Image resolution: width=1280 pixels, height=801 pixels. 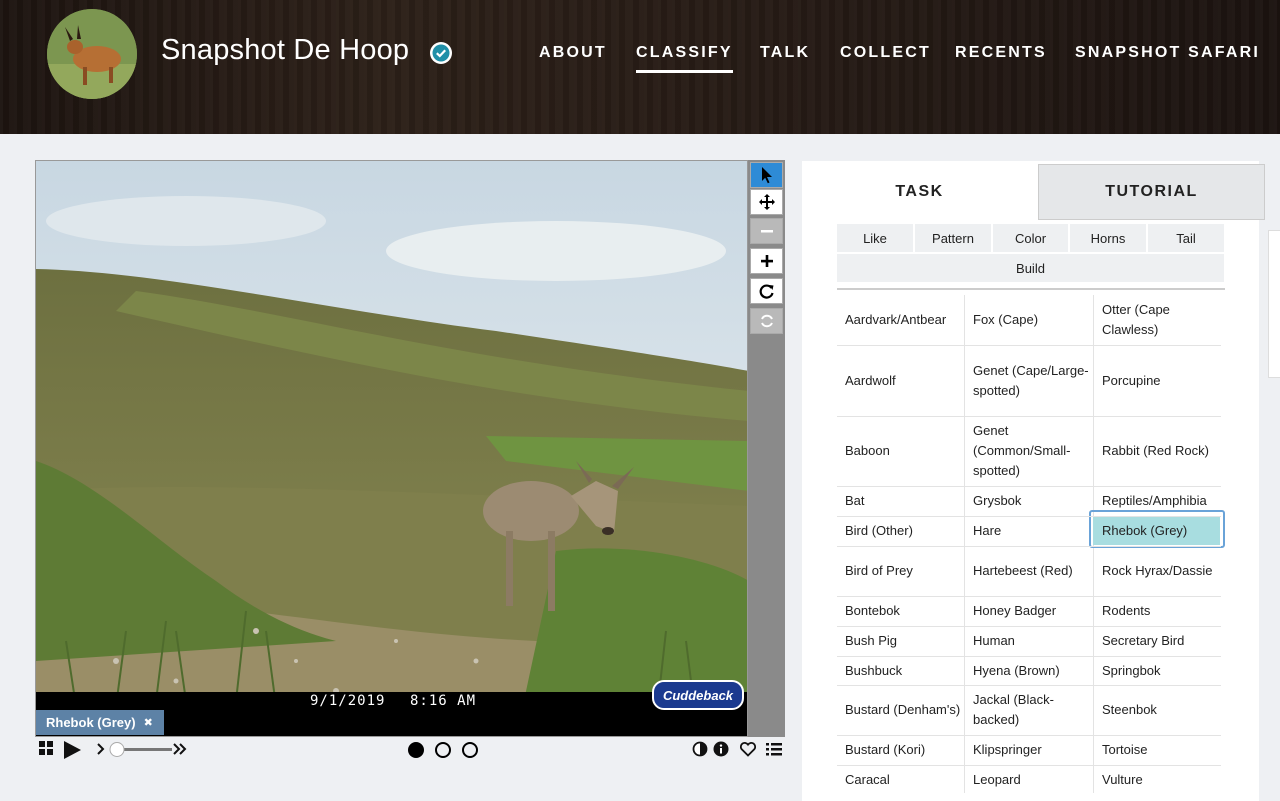 What do you see at coordinates (1157, 611) in the screenshot?
I see `species-button: Rodents` at bounding box center [1157, 611].